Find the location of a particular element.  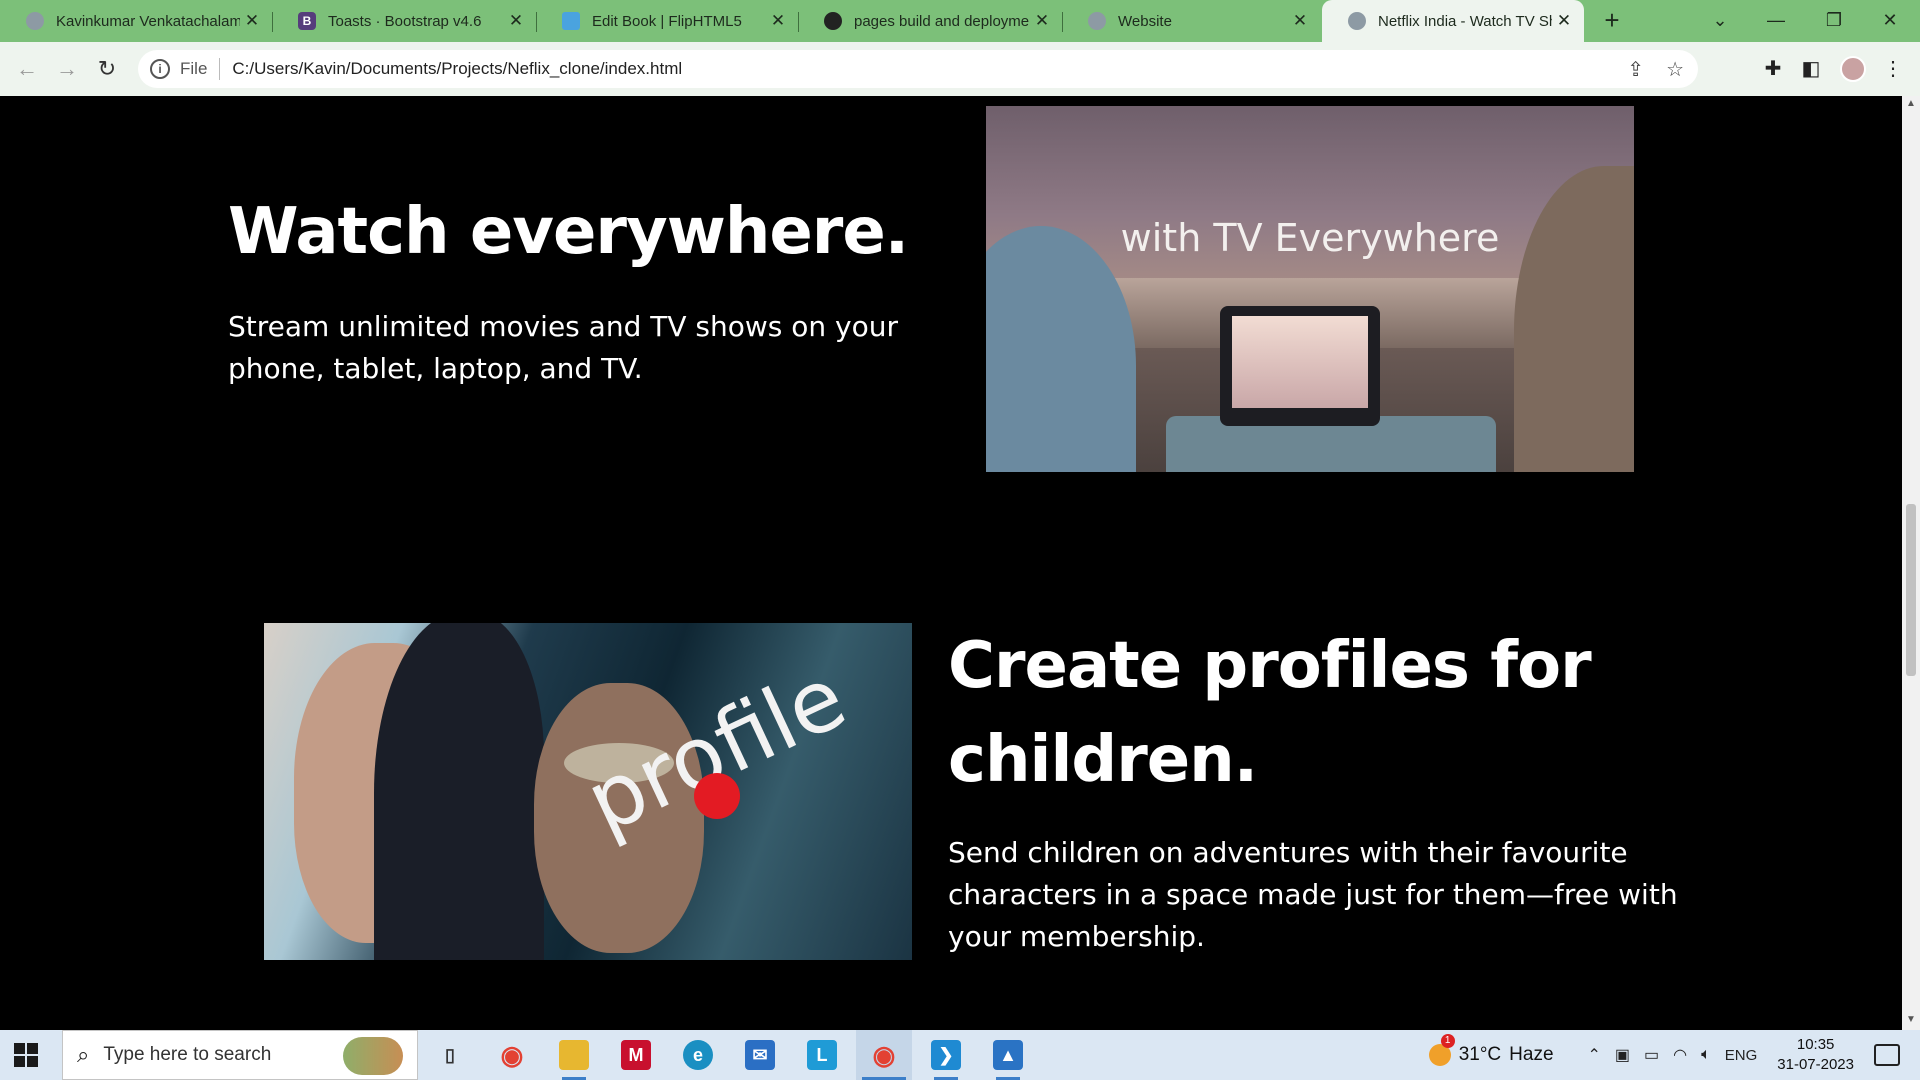

create-profiles-title-line1: Create profiles for is located at coordinates (1270, 666).